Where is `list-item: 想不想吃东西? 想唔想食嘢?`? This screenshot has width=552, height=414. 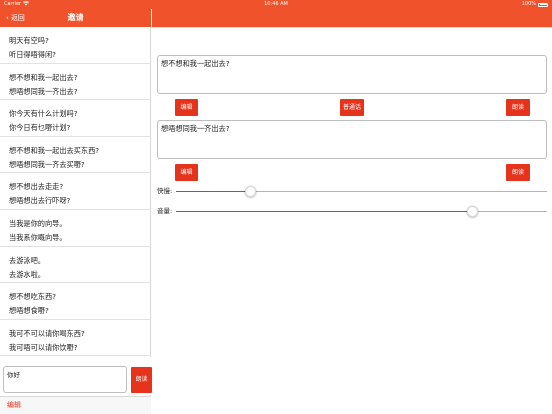 list-item: 想不想吃东西? 想唔想食嘢? is located at coordinates (75, 301).